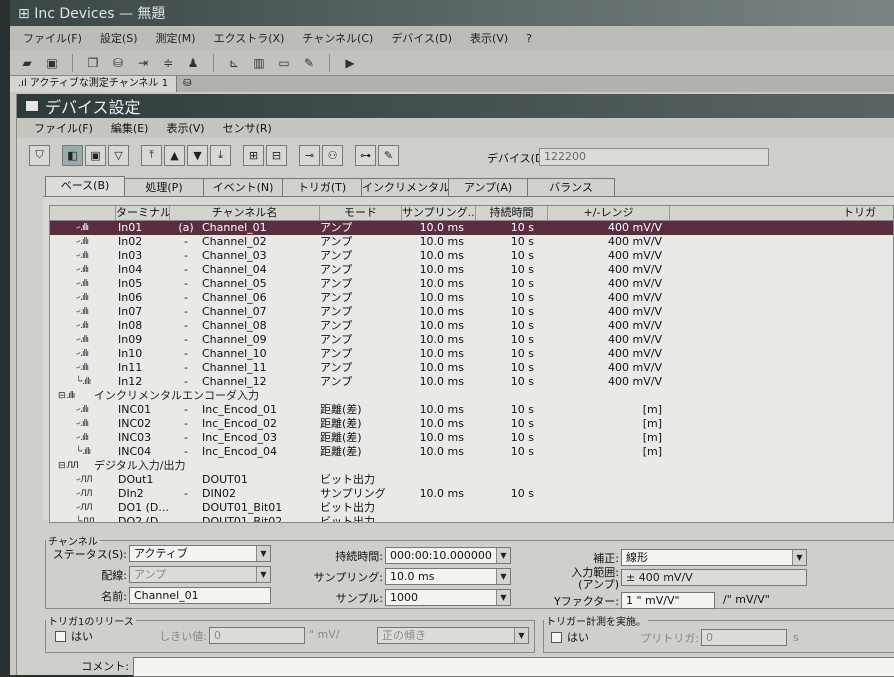  What do you see at coordinates (309, 63) in the screenshot?
I see `edit-icon: ✎` at bounding box center [309, 63].